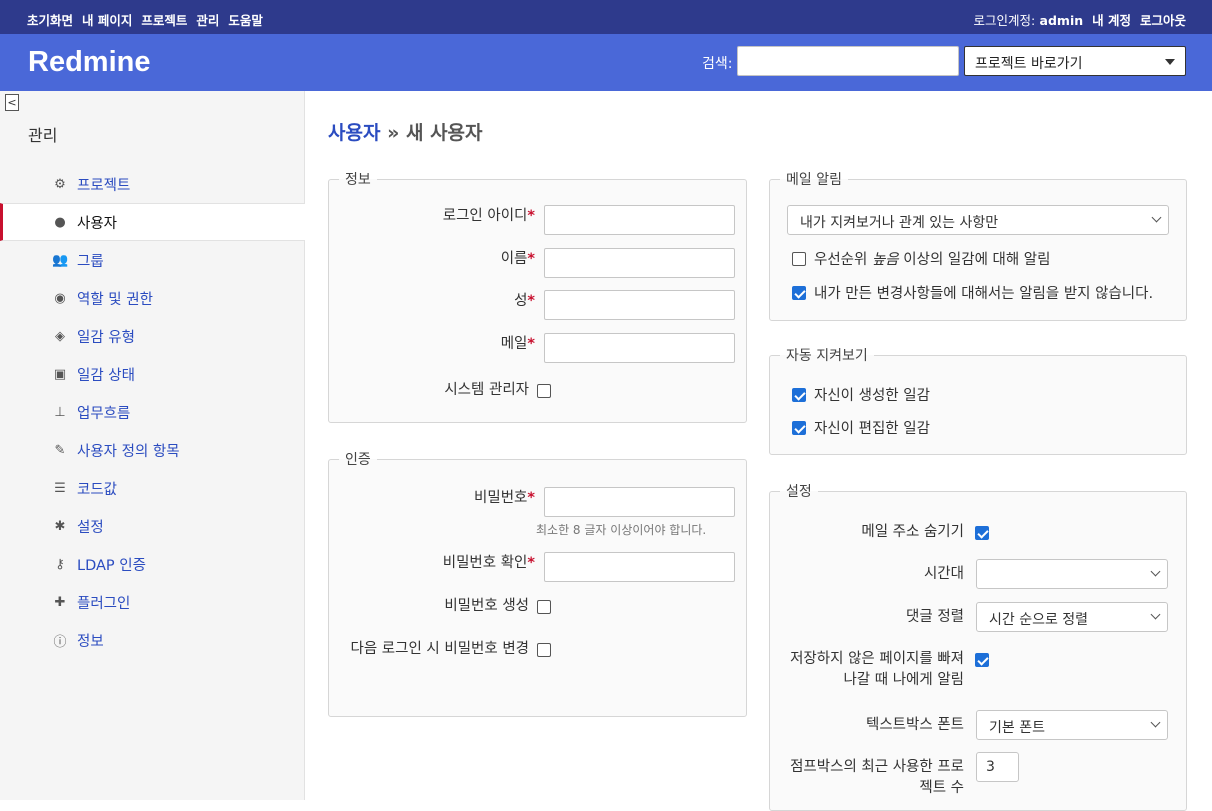 The height and width of the screenshot is (811, 1212). Describe the element at coordinates (639, 220) in the screenshot. I see `login-input` at that location.